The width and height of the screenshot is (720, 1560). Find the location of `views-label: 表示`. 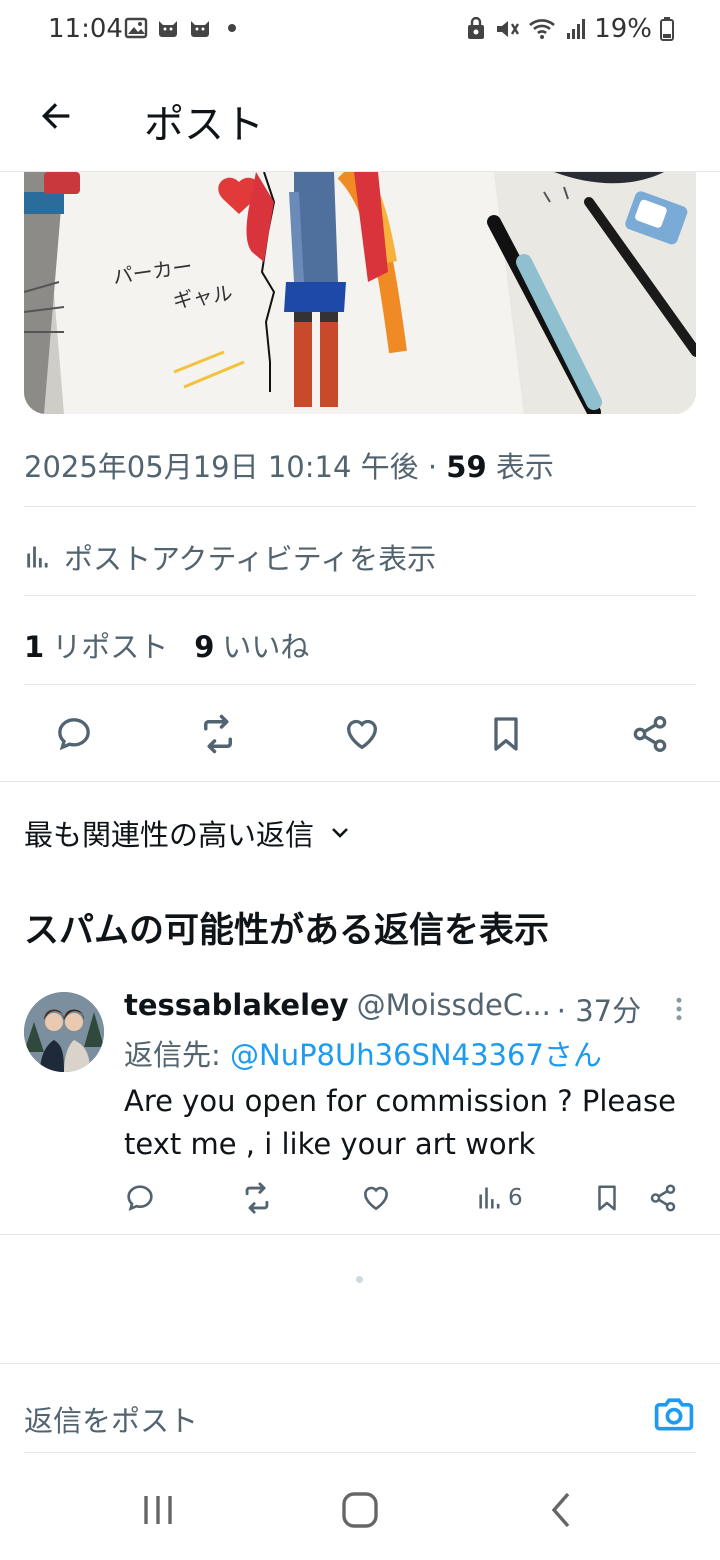

views-label: 表示 is located at coordinates (520, 467).